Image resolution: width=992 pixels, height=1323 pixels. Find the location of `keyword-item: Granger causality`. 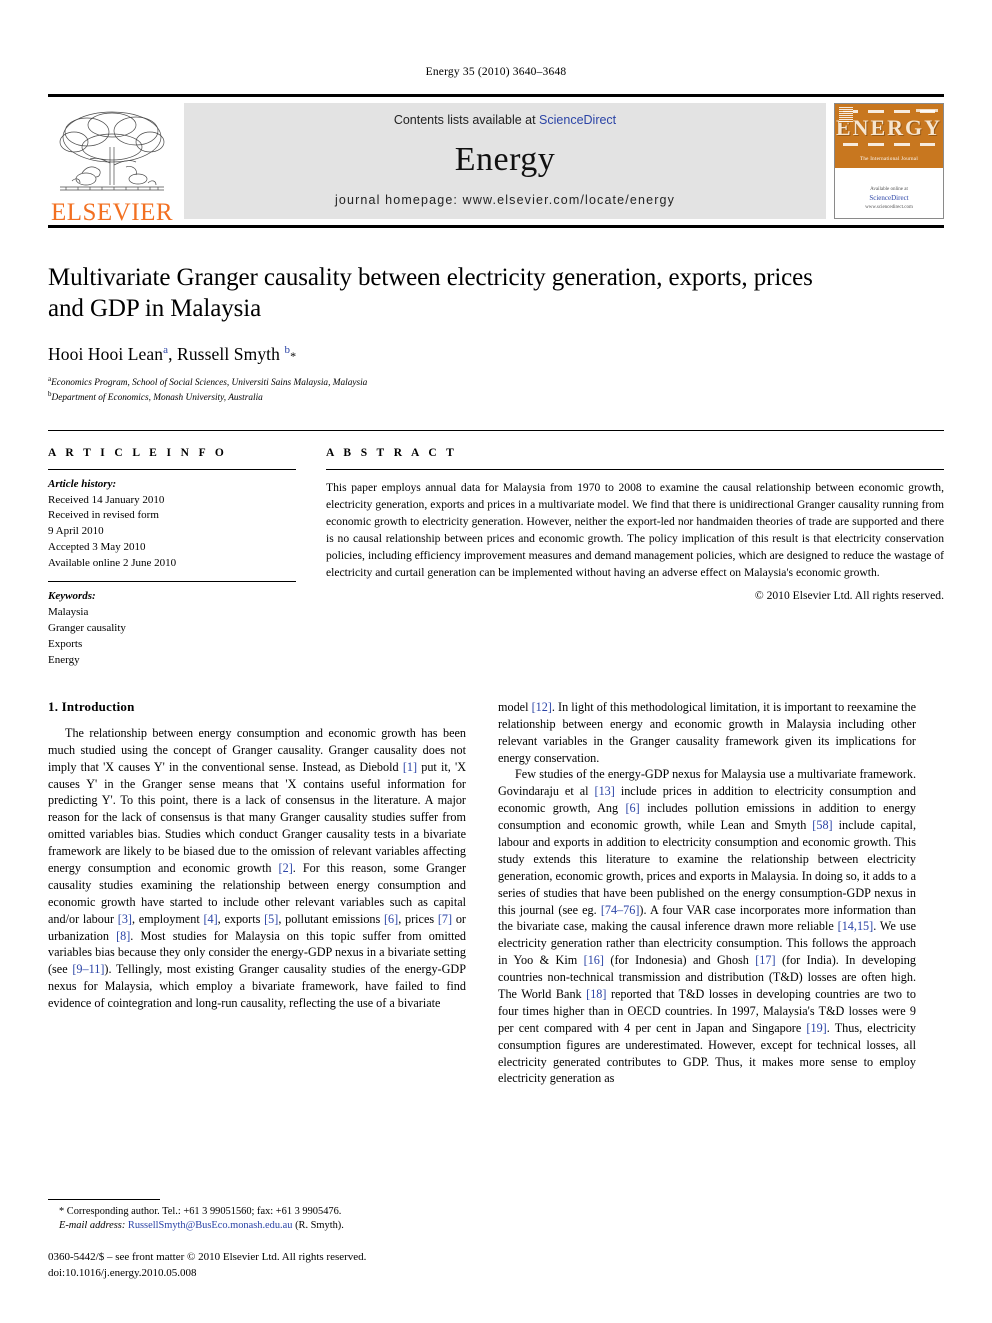

keyword-item: Granger causality is located at coordinates (87, 628).